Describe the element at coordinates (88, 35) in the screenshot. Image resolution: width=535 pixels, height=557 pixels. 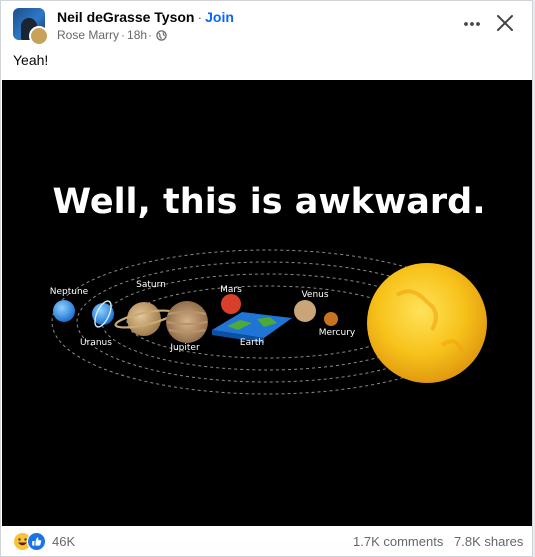
I see `author-name-link: Rose Marry` at that location.